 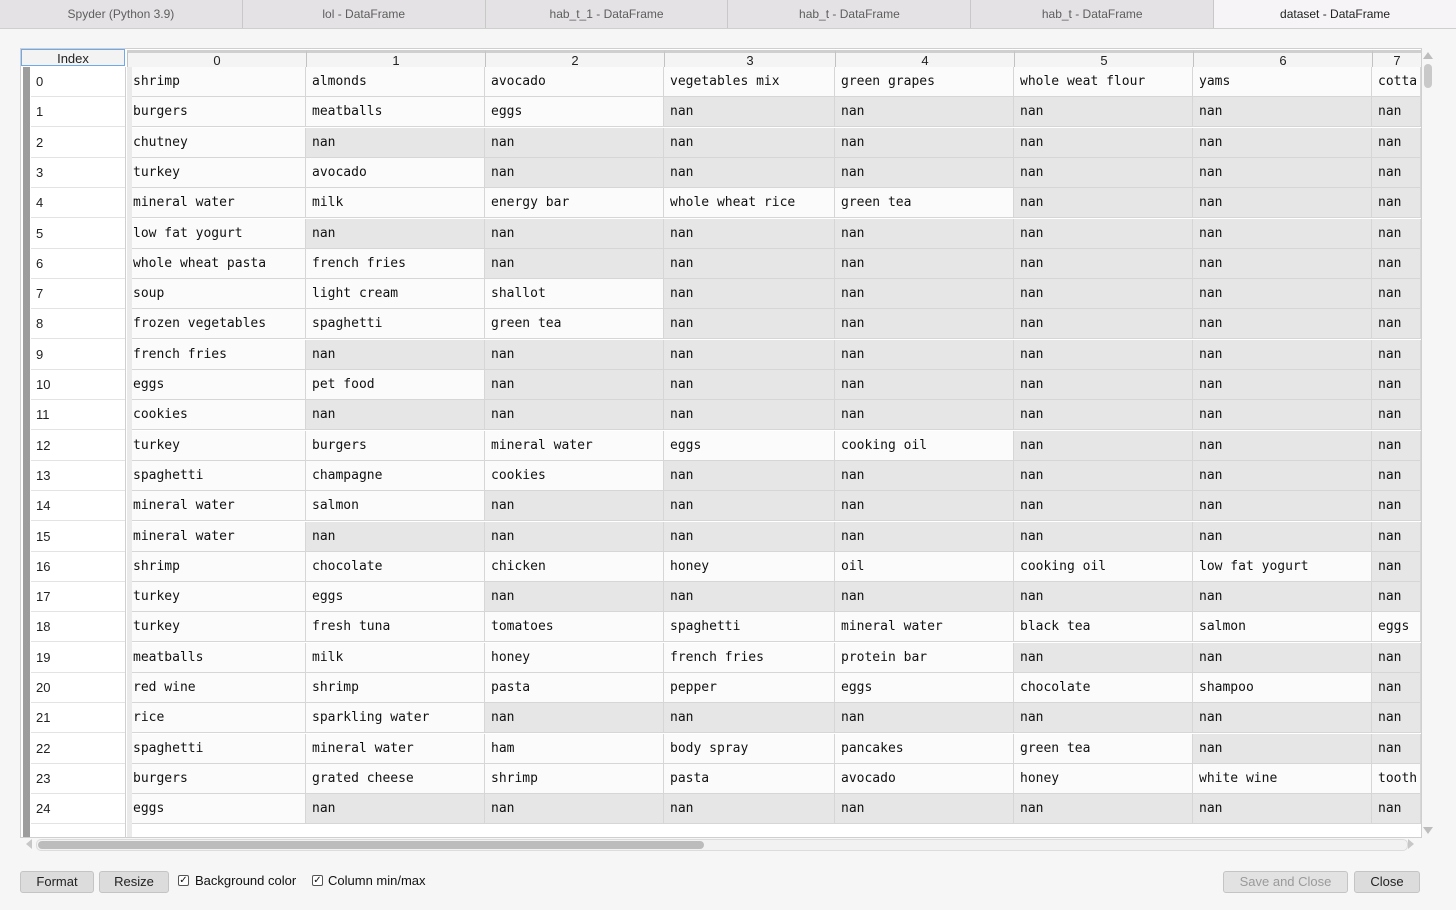 I want to click on table-cell: tomatoes, so click(x=574, y=627).